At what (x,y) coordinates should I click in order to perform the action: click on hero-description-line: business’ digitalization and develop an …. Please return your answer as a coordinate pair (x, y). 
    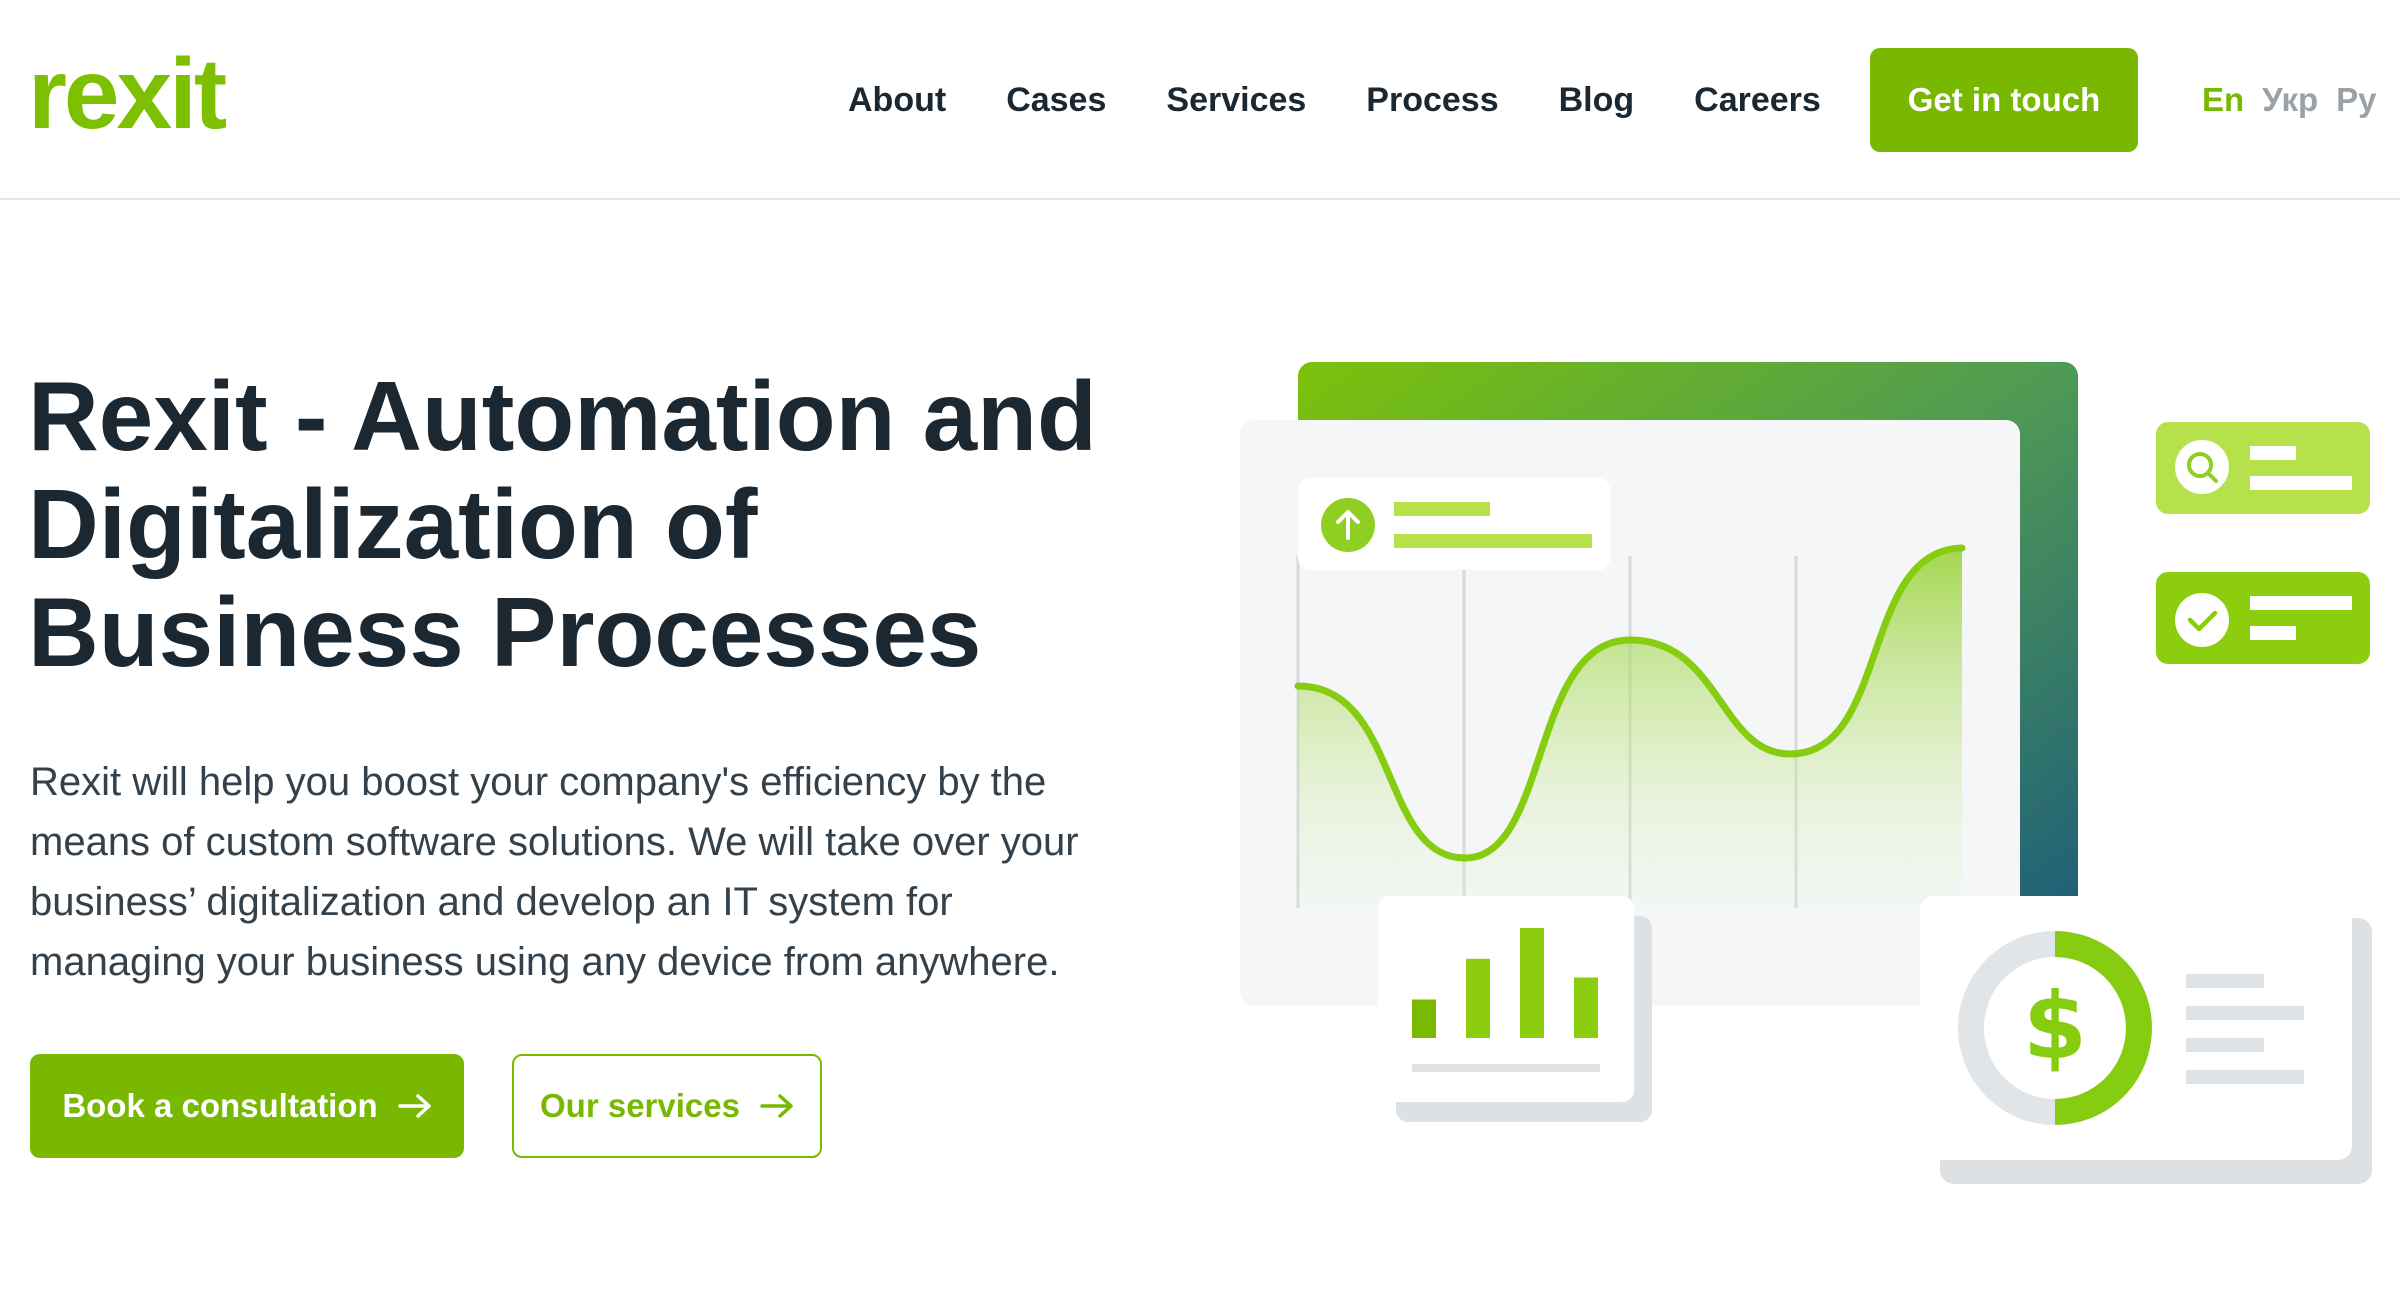
    Looking at the image, I should click on (491, 902).